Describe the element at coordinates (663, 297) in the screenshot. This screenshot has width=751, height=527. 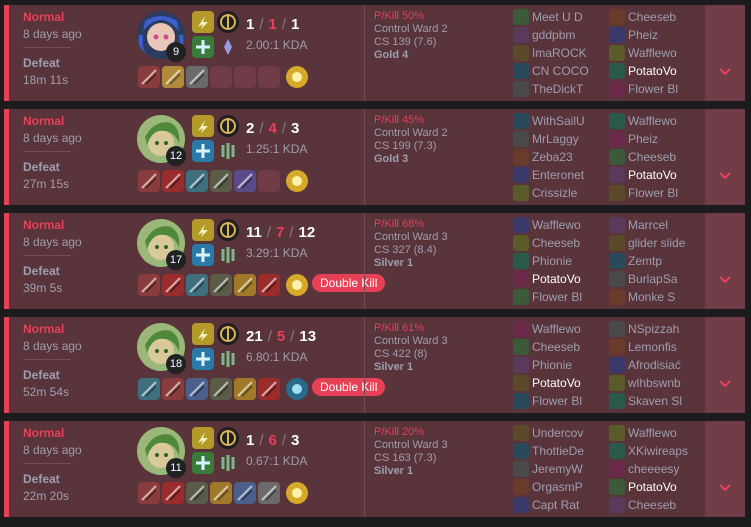
I see `summoner-name: Monke S` at that location.